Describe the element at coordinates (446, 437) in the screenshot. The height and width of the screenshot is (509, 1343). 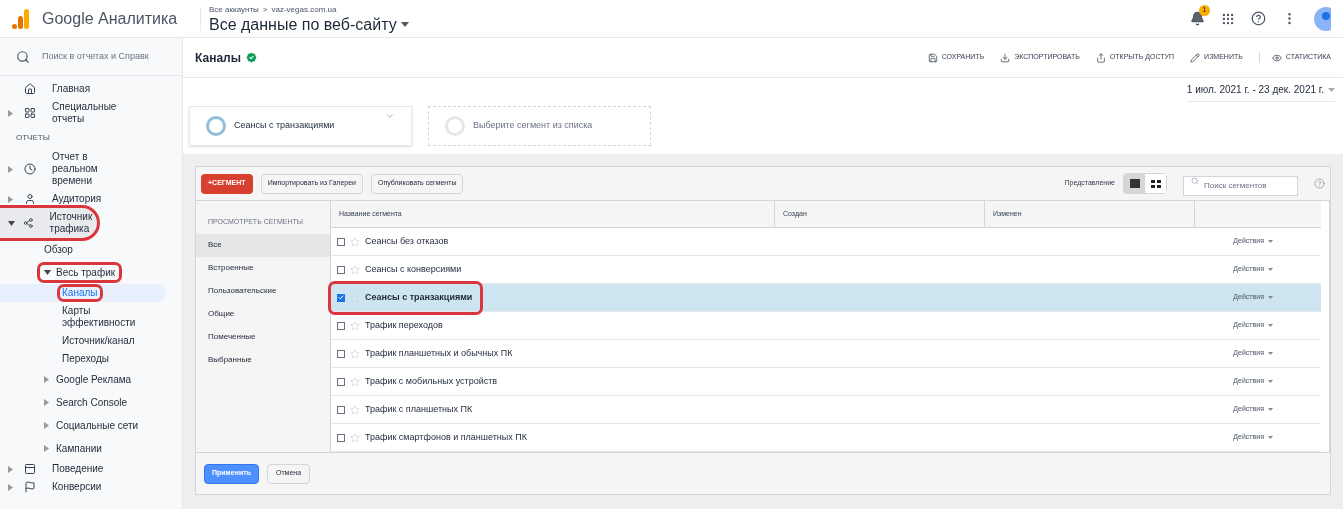
I see `segment-name: Трафик смартфонов и планшетных ПК` at that location.